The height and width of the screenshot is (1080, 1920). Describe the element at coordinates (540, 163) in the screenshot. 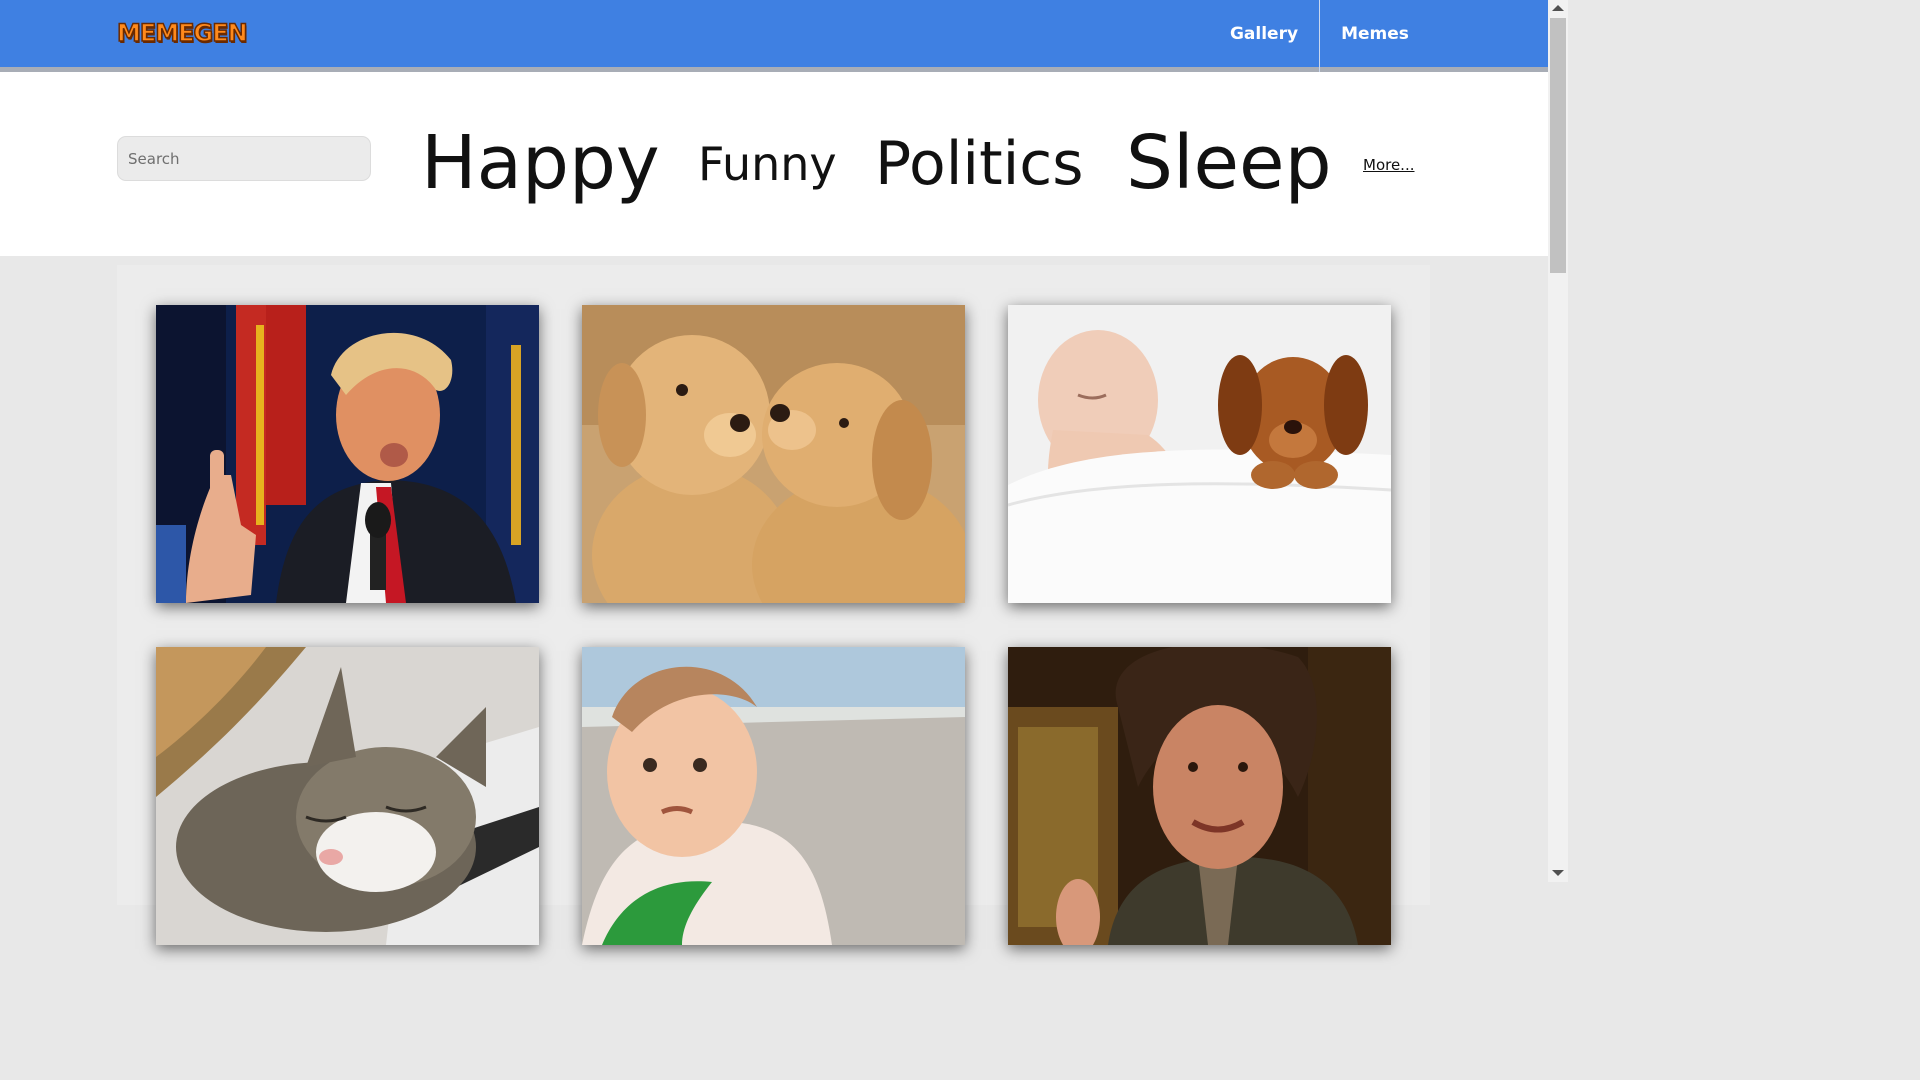

I see `keyword-happy: Happy` at that location.